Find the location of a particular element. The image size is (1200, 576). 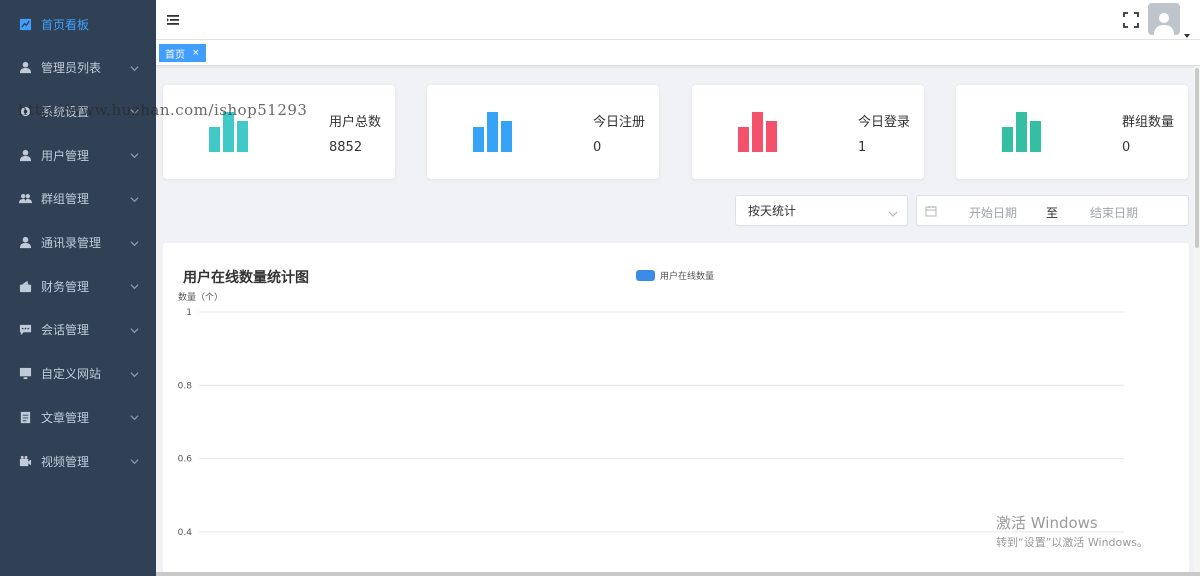

sidebar-item-label: 视频管理 is located at coordinates (65, 461).